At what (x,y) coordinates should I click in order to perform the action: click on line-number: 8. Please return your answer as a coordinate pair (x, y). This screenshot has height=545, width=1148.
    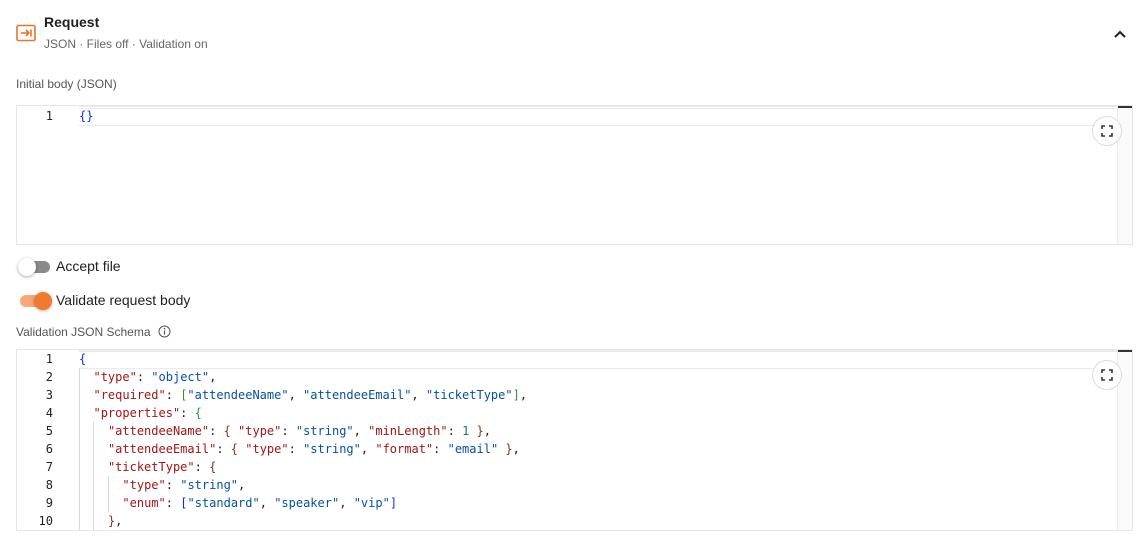
    Looking at the image, I should click on (49, 485).